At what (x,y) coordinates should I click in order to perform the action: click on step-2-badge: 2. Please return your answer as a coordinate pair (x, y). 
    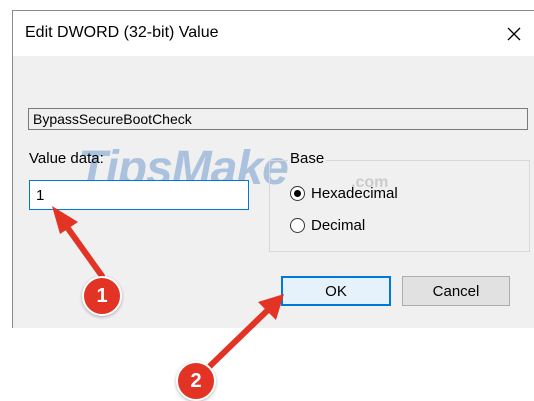
    Looking at the image, I should click on (196, 381).